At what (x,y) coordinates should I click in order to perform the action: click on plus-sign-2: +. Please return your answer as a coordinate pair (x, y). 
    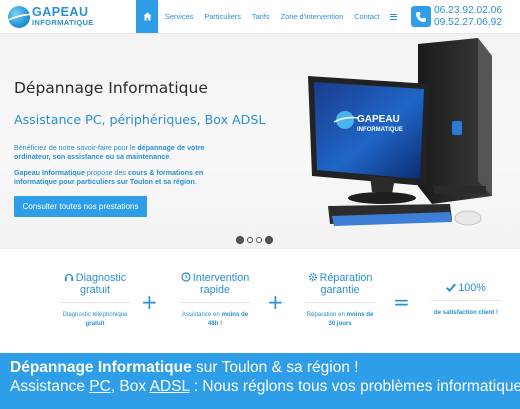
    Looking at the image, I should click on (275, 302).